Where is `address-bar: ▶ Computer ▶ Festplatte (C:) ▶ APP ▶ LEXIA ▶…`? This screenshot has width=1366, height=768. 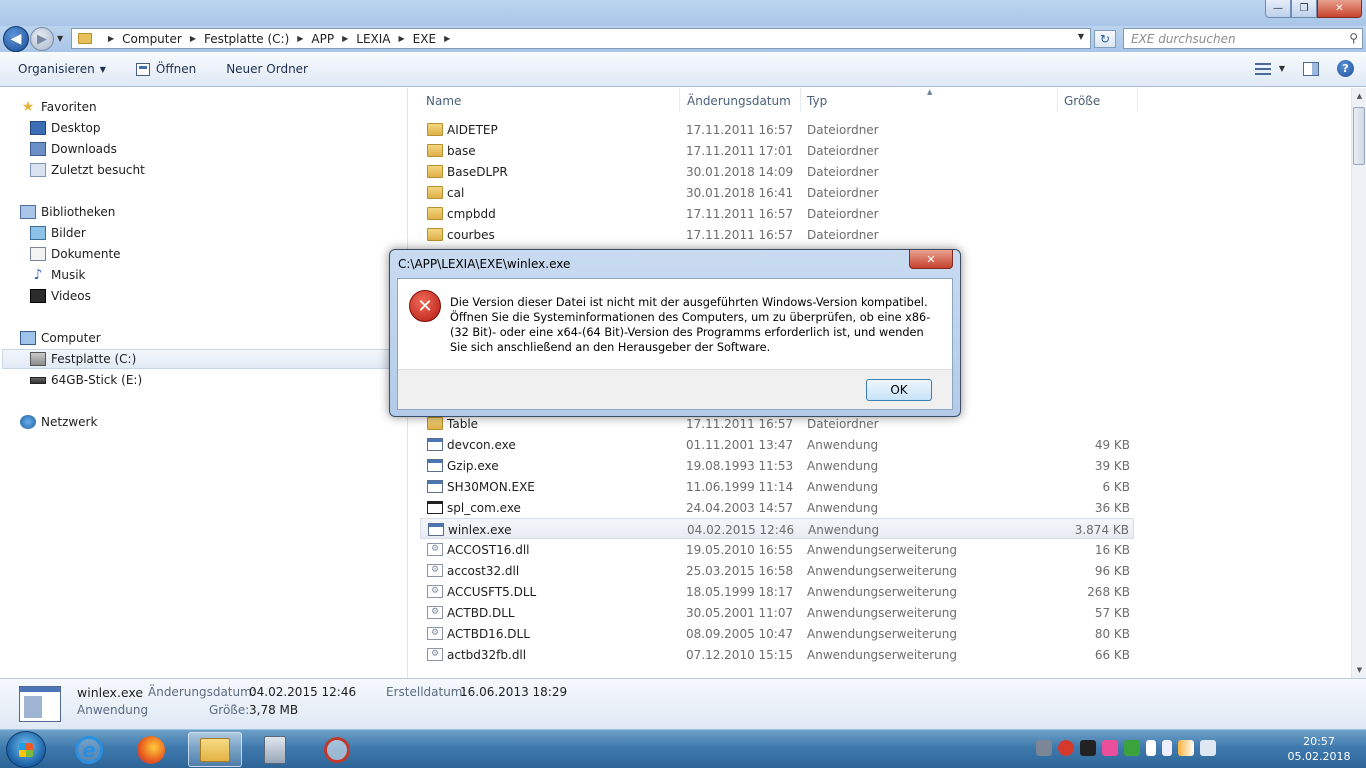 address-bar: ▶ Computer ▶ Festplatte (C:) ▶ APP ▶ LEXIA ▶… is located at coordinates (581, 38).